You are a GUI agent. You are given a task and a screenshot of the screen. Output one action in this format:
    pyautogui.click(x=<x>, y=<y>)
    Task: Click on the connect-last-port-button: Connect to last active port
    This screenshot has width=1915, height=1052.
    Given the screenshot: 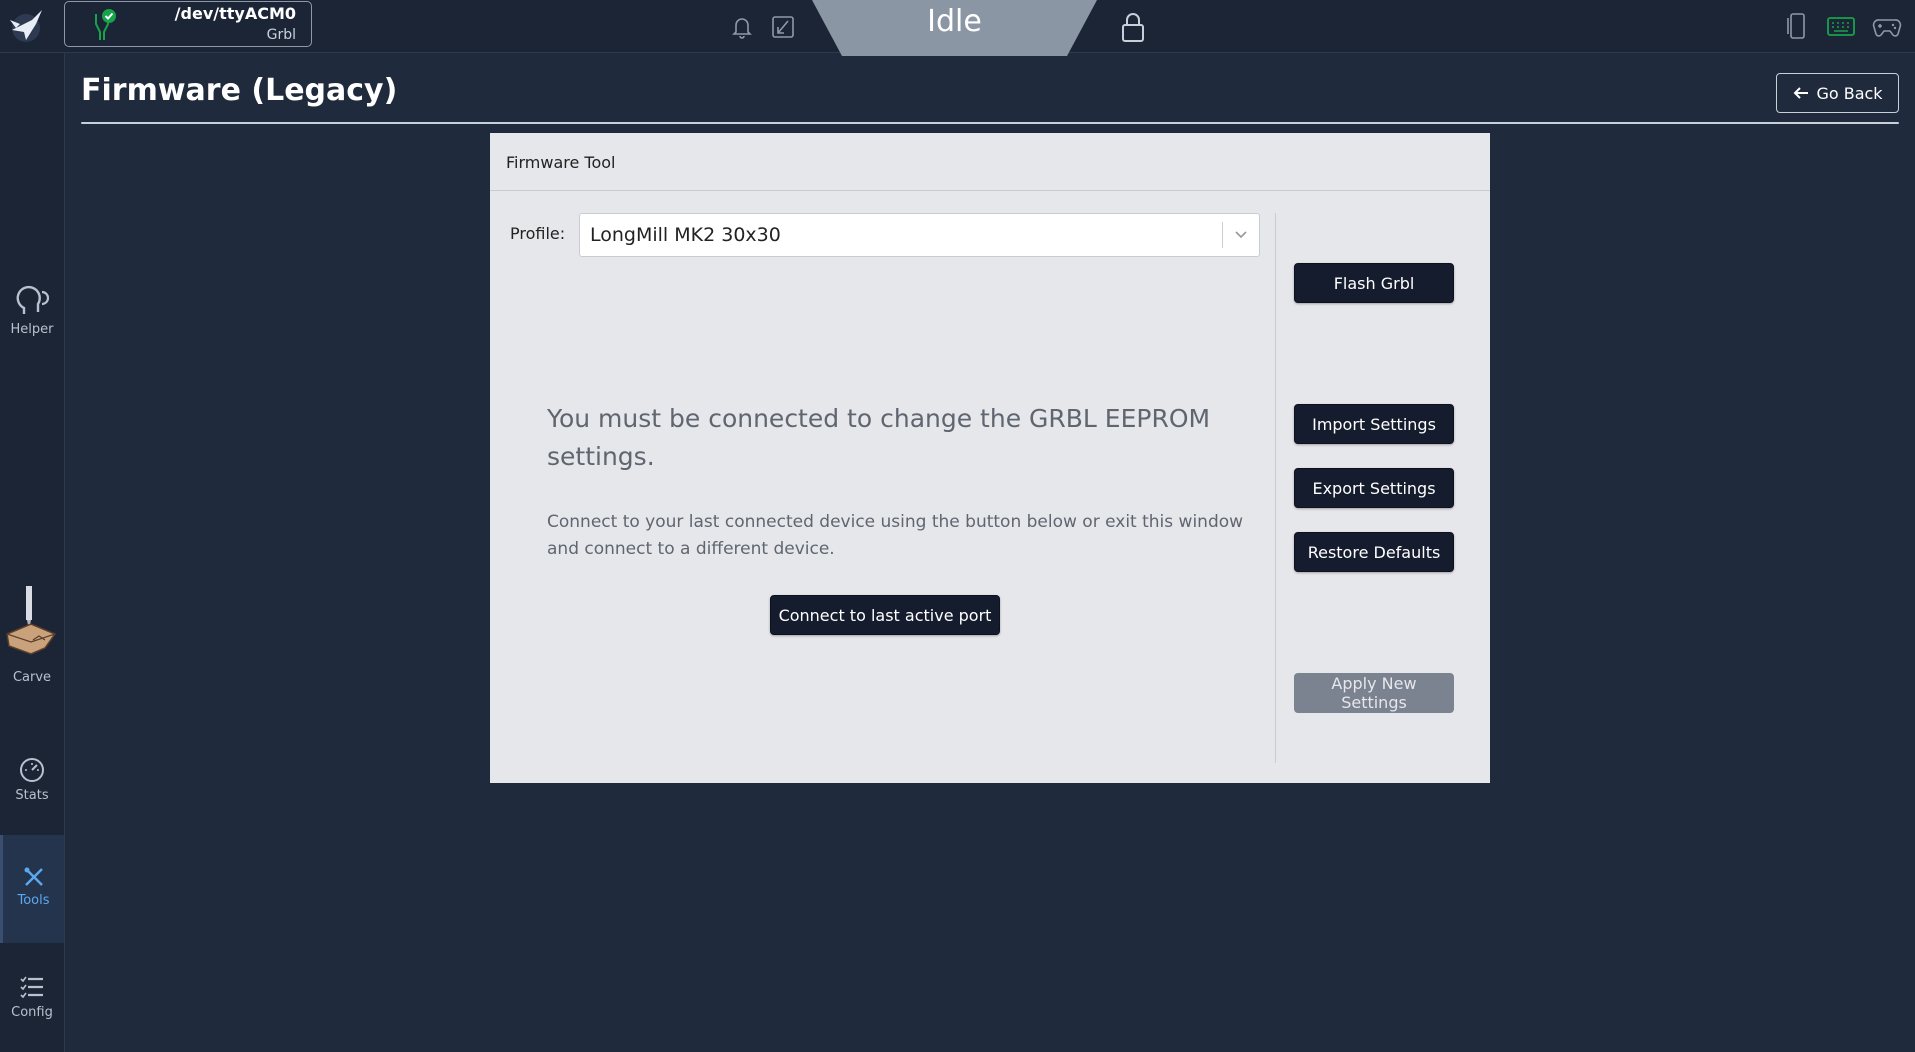 What is the action you would take?
    pyautogui.click(x=885, y=615)
    